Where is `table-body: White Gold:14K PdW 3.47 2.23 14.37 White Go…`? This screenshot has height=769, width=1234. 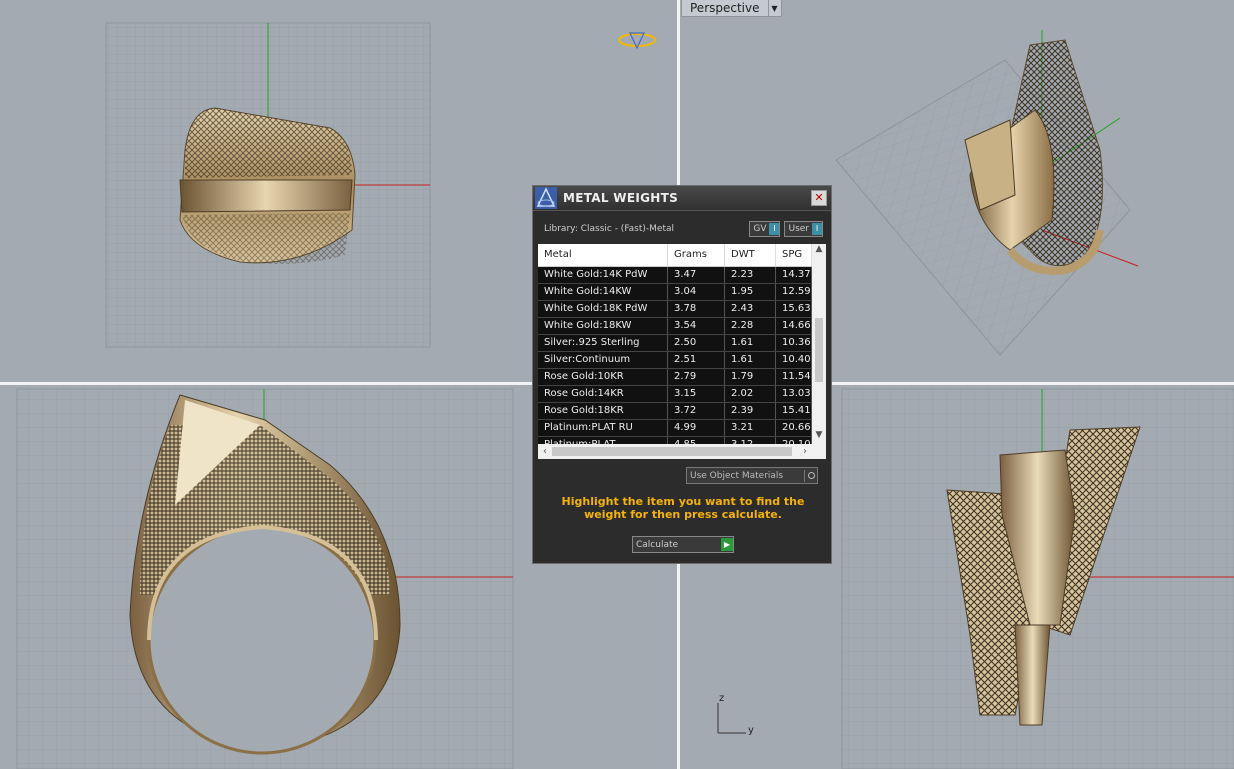 table-body: White Gold:14K PdW 3.47 2.23 14.37 White Go… is located at coordinates (682, 360).